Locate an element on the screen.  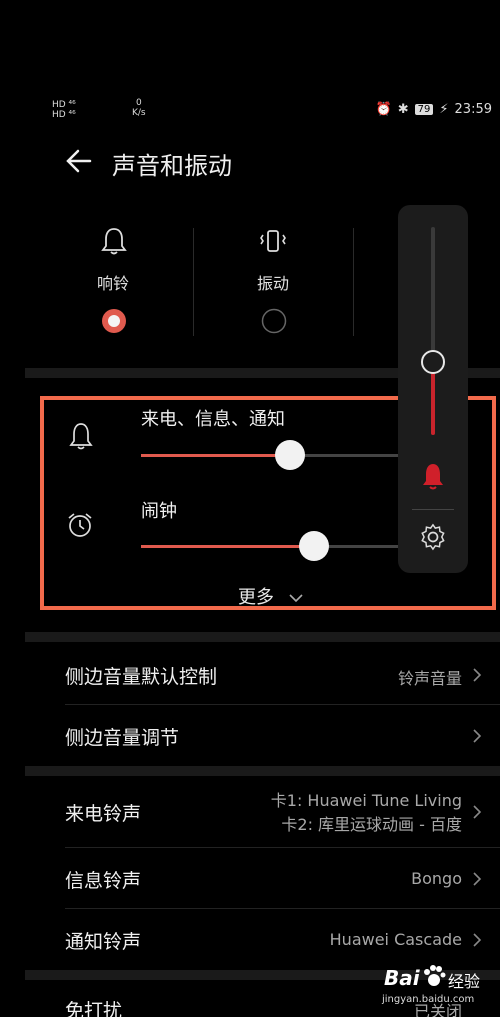
notification-tone-value: Huawei Cascade is located at coordinates (395, 939).